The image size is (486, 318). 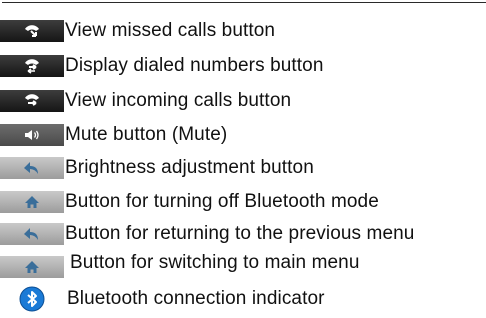 What do you see at coordinates (194, 65) in the screenshot?
I see `legend-label: Display dialed numbers button` at bounding box center [194, 65].